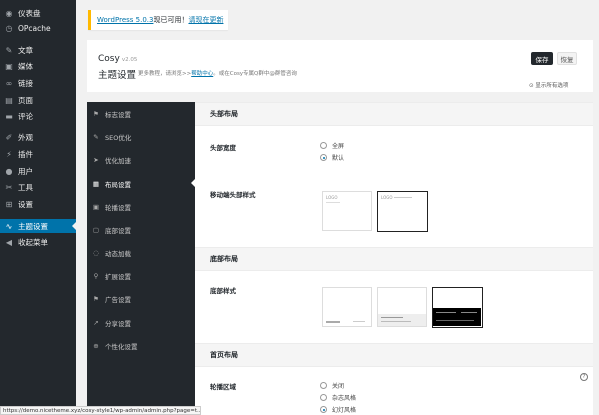  What do you see at coordinates (96, 275) in the screenshot?
I see `extend-icon: ⚲` at bounding box center [96, 275].